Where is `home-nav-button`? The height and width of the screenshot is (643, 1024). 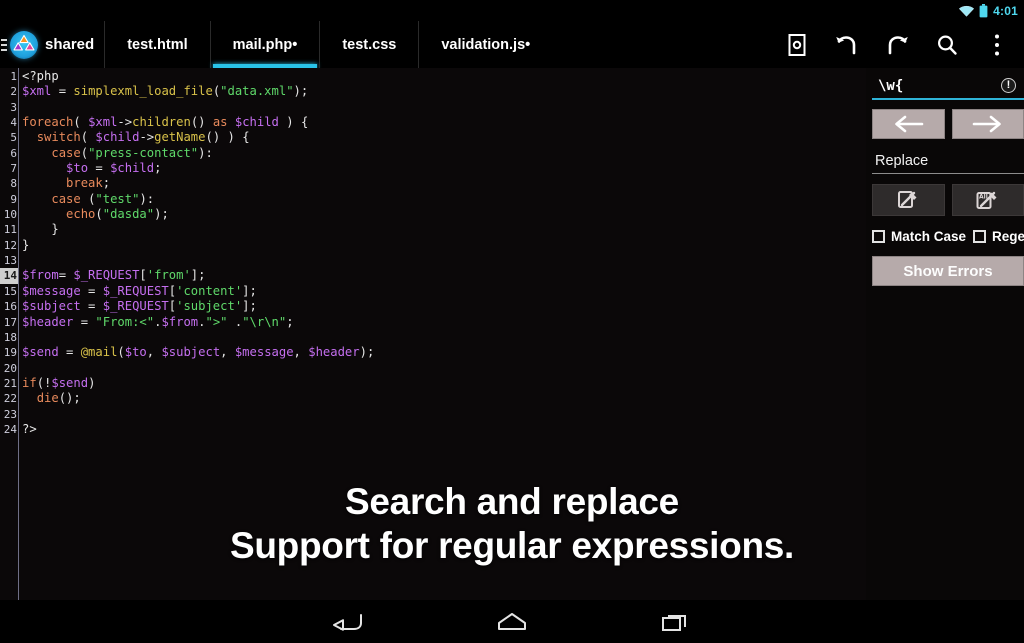 home-nav-button is located at coordinates (512, 622).